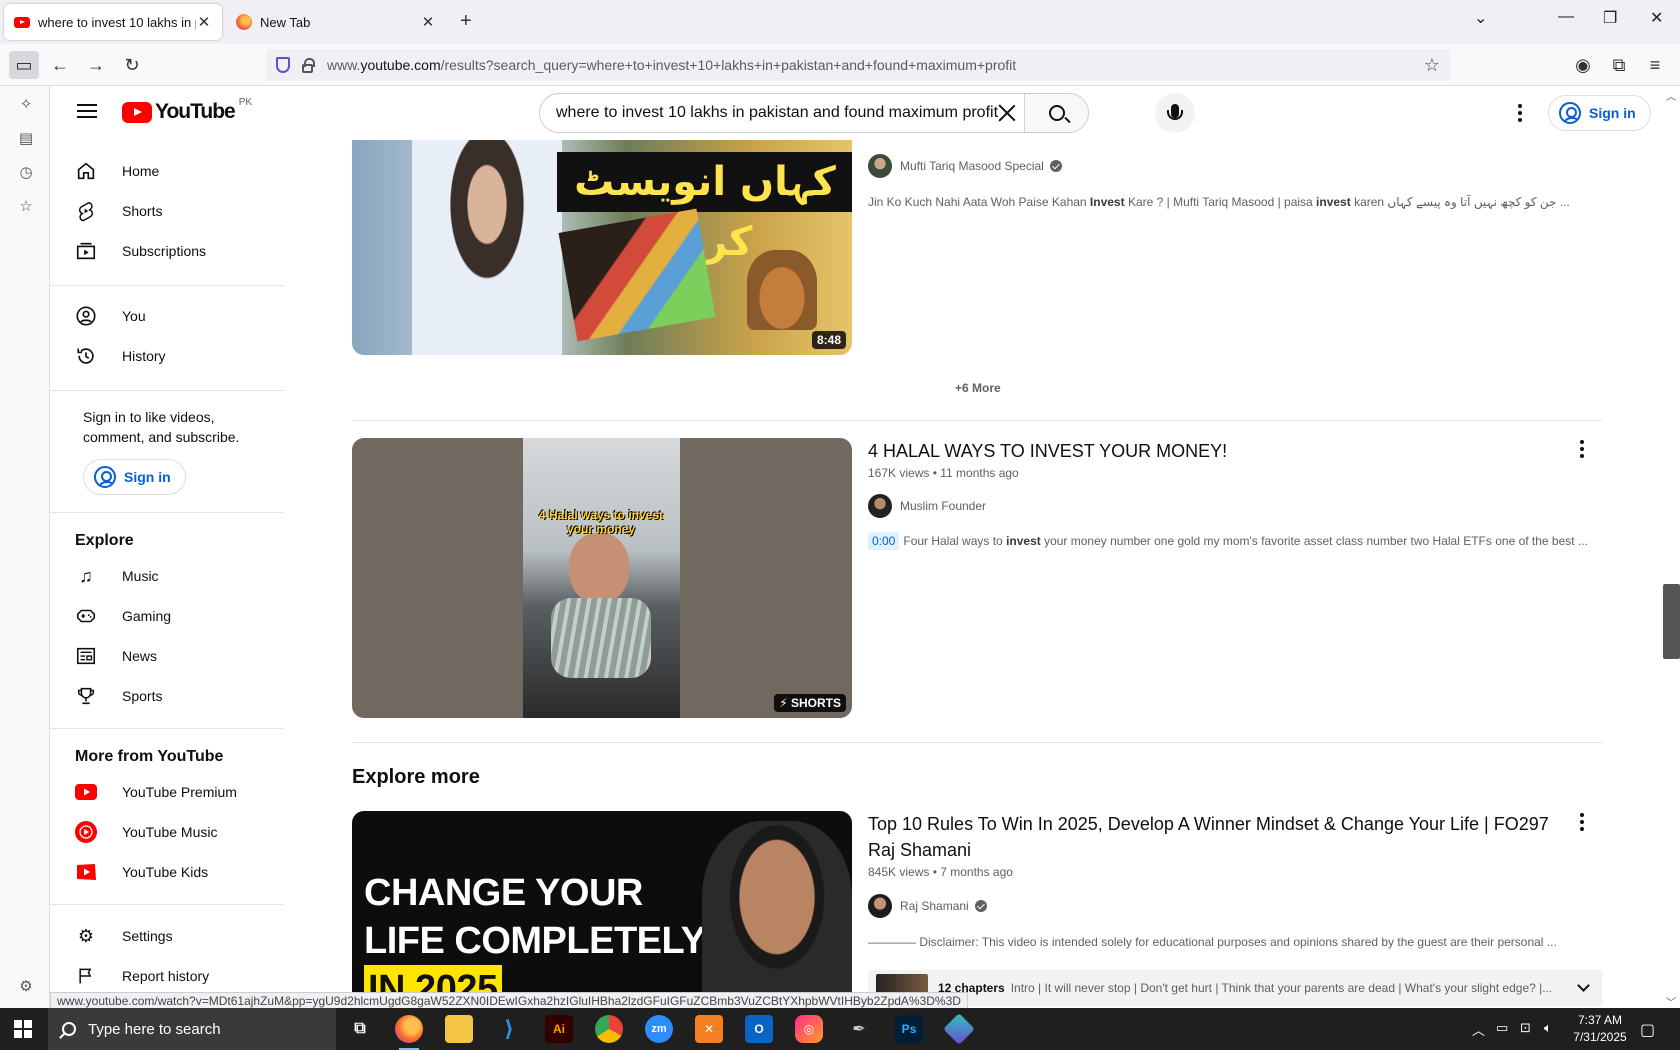 The width and height of the screenshot is (1680, 1050). Describe the element at coordinates (105, 477) in the screenshot. I see `account-circle-icon` at that location.